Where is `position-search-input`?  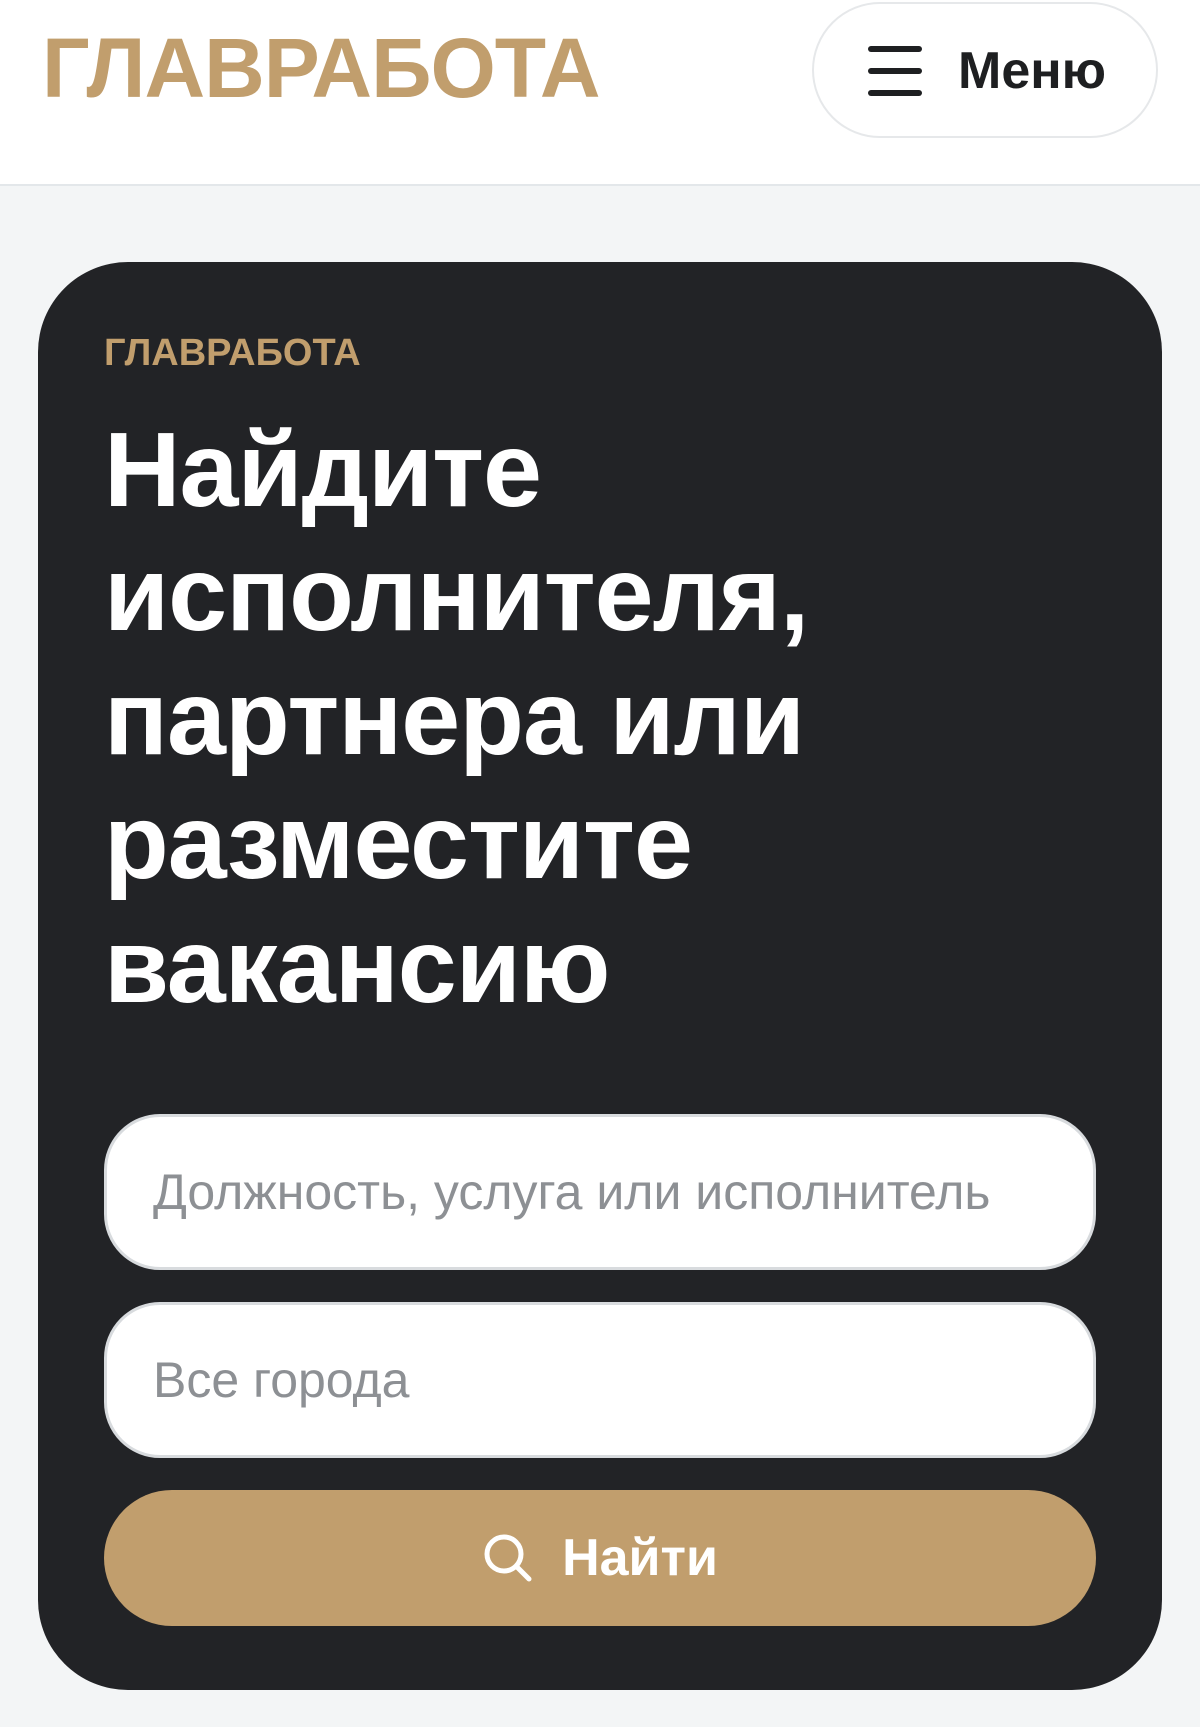 position-search-input is located at coordinates (600, 1192).